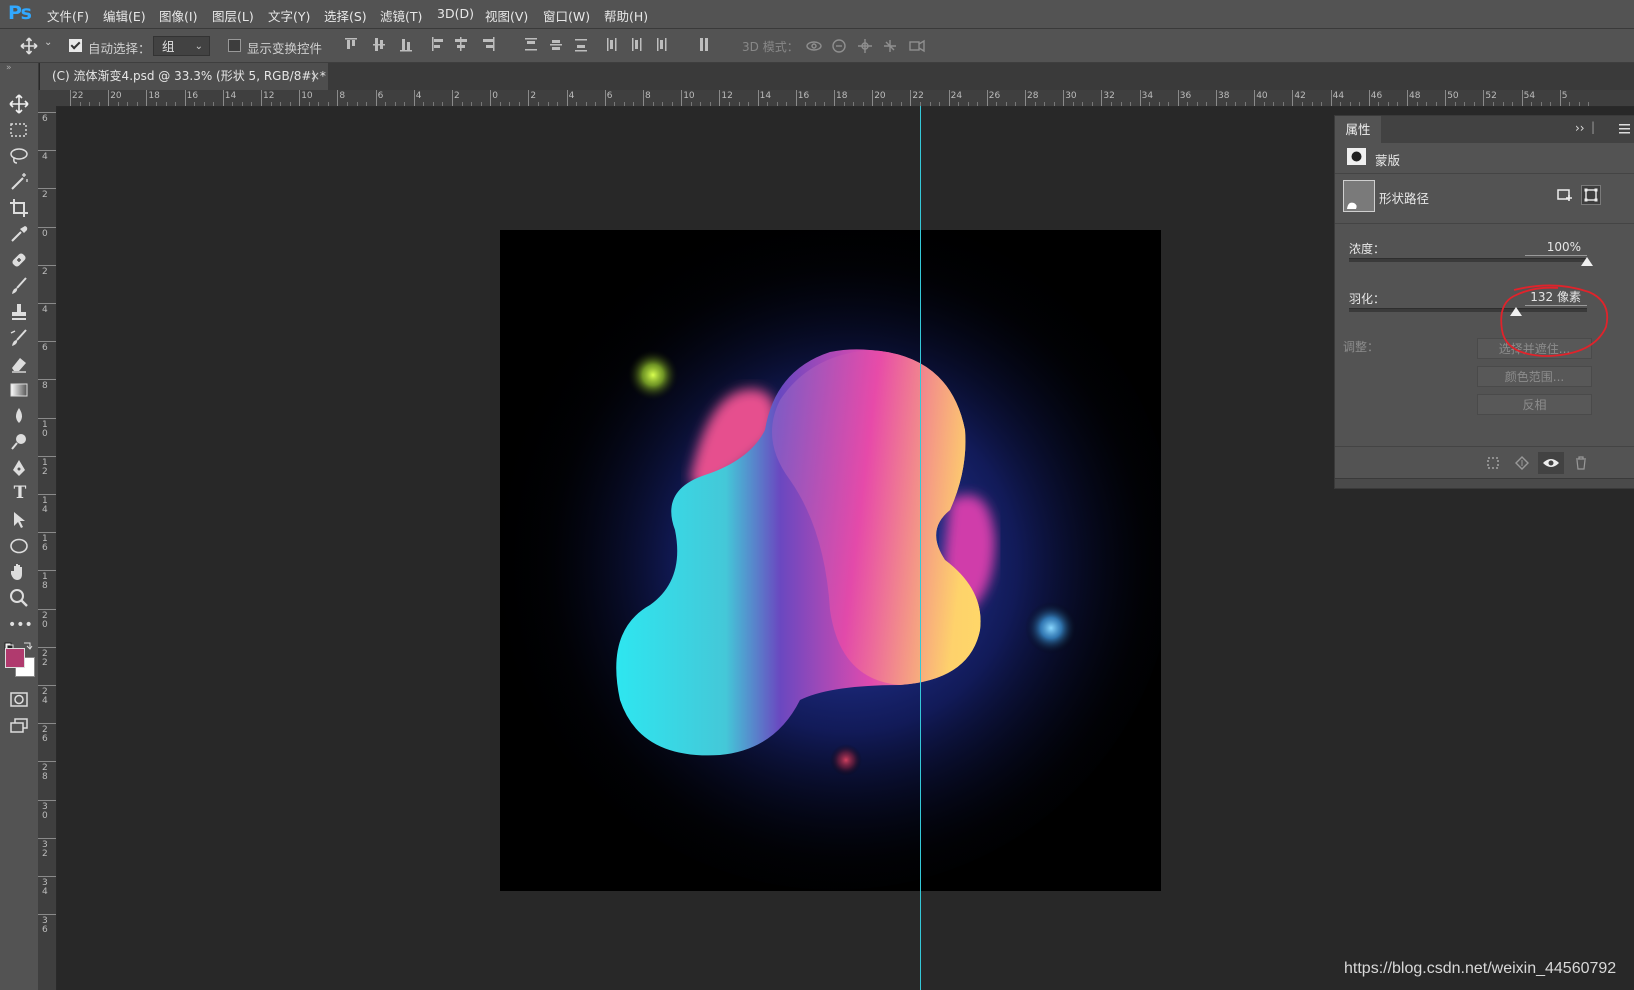 The image size is (1634, 990). What do you see at coordinates (1522, 463) in the screenshot?
I see `apply-mask-icon` at bounding box center [1522, 463].